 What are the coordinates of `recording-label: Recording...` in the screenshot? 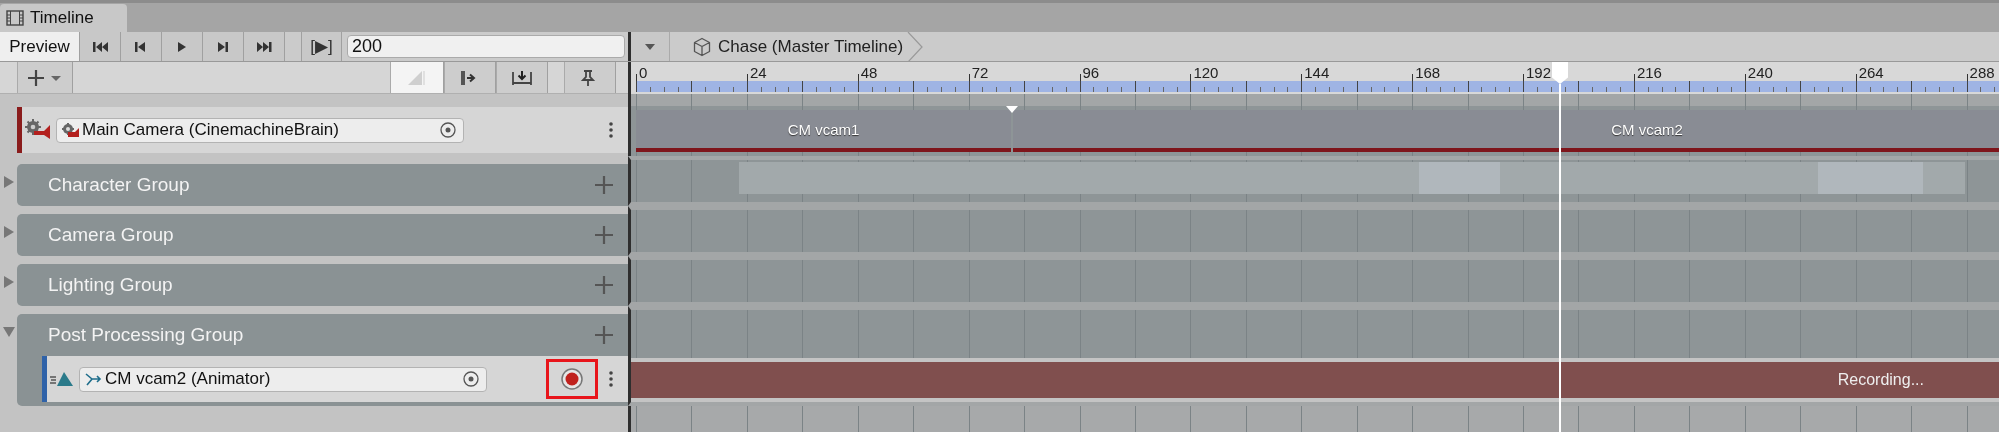 It's located at (1880, 380).